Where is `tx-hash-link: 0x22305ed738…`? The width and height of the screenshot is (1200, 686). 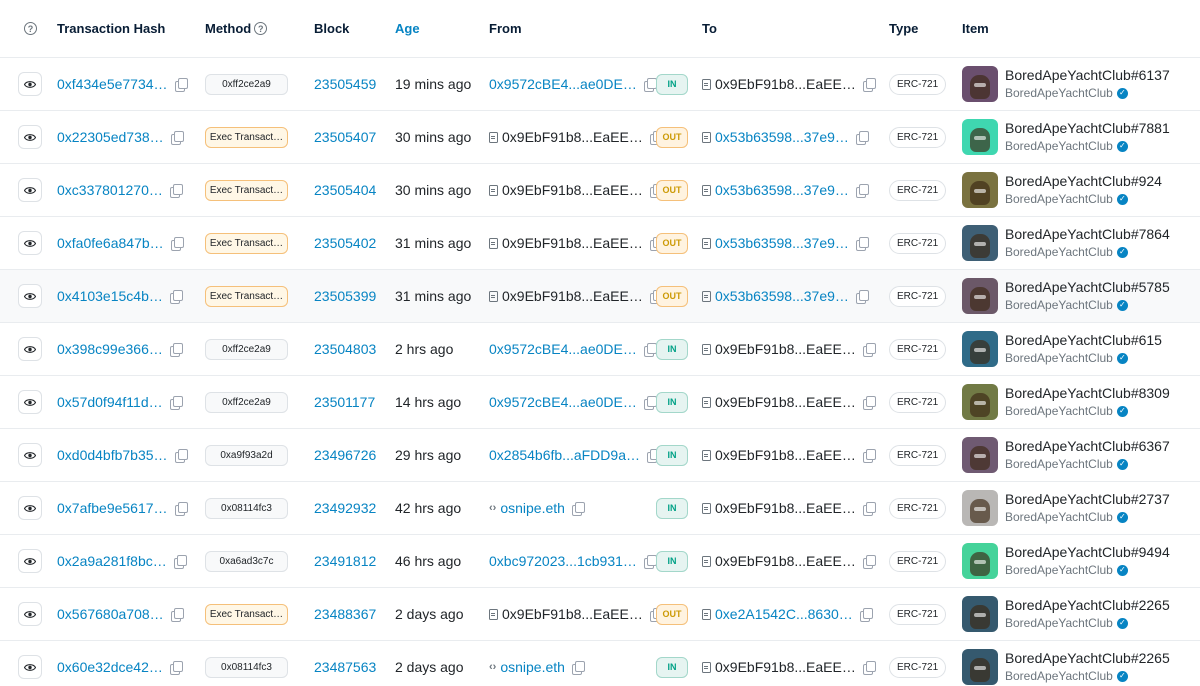
tx-hash-link: 0x22305ed738… is located at coordinates (110, 137).